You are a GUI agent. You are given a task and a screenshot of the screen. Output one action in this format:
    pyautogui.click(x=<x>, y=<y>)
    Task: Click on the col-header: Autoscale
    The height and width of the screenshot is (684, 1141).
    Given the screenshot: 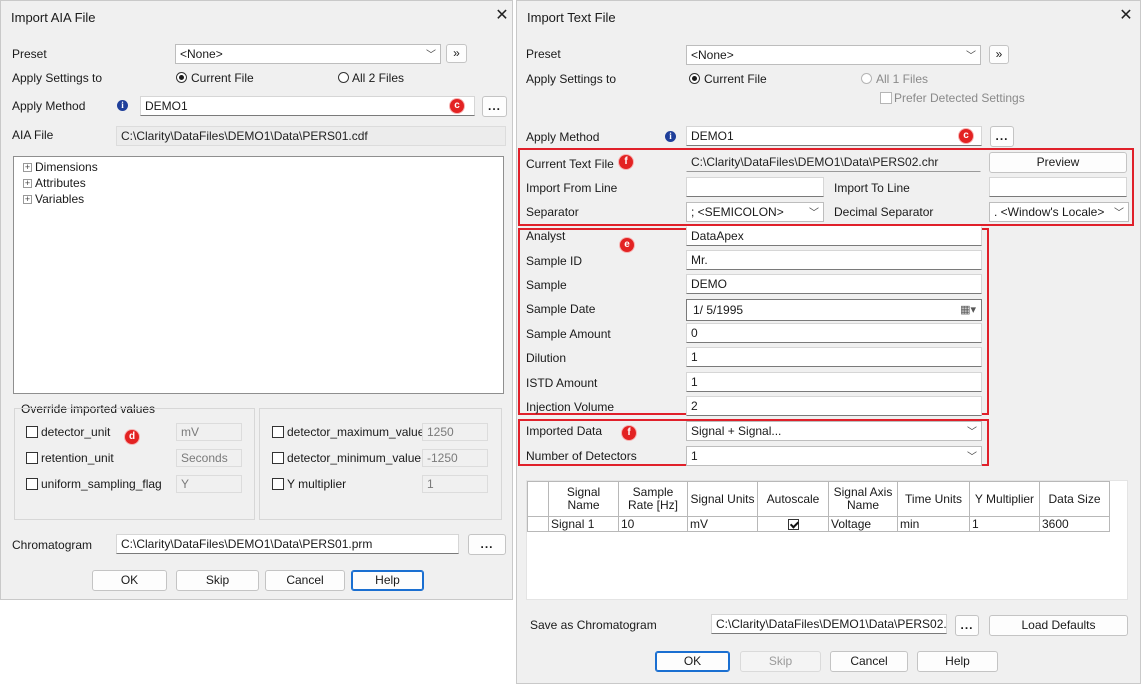 What is the action you would take?
    pyautogui.click(x=793, y=499)
    